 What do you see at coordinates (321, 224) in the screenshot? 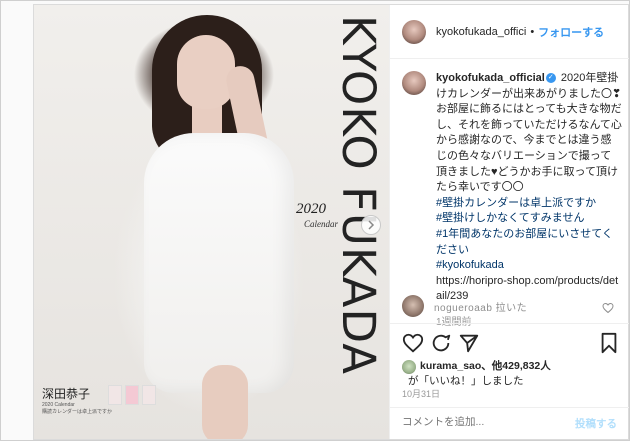
I see `calendar-subtitle: Calendar` at bounding box center [321, 224].